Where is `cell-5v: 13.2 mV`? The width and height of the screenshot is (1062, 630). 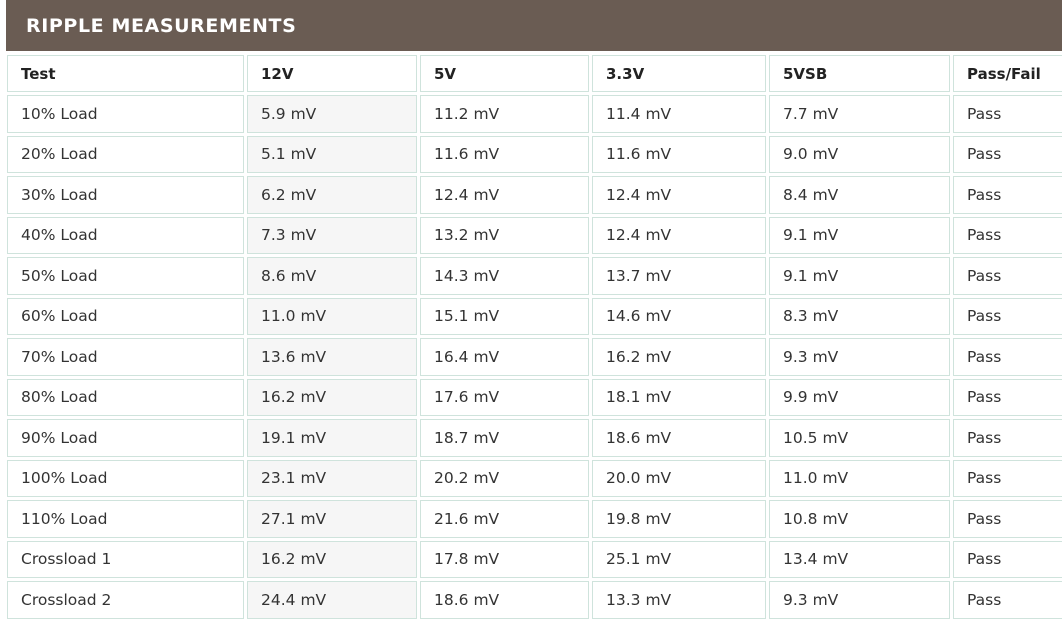
cell-5v: 13.2 mV is located at coordinates (504, 235).